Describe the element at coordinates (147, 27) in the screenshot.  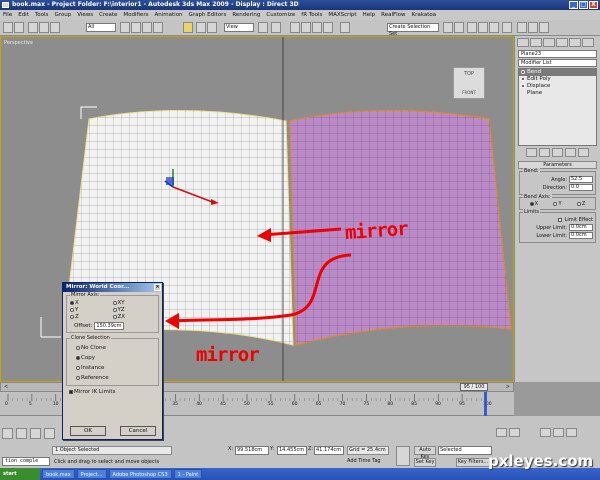
I see `rectangular-selection-icon` at that location.